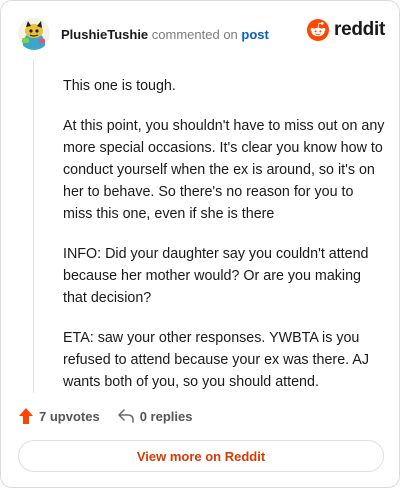 This screenshot has width=400, height=488. I want to click on upvote-button: 7 upvotes, so click(59, 416).